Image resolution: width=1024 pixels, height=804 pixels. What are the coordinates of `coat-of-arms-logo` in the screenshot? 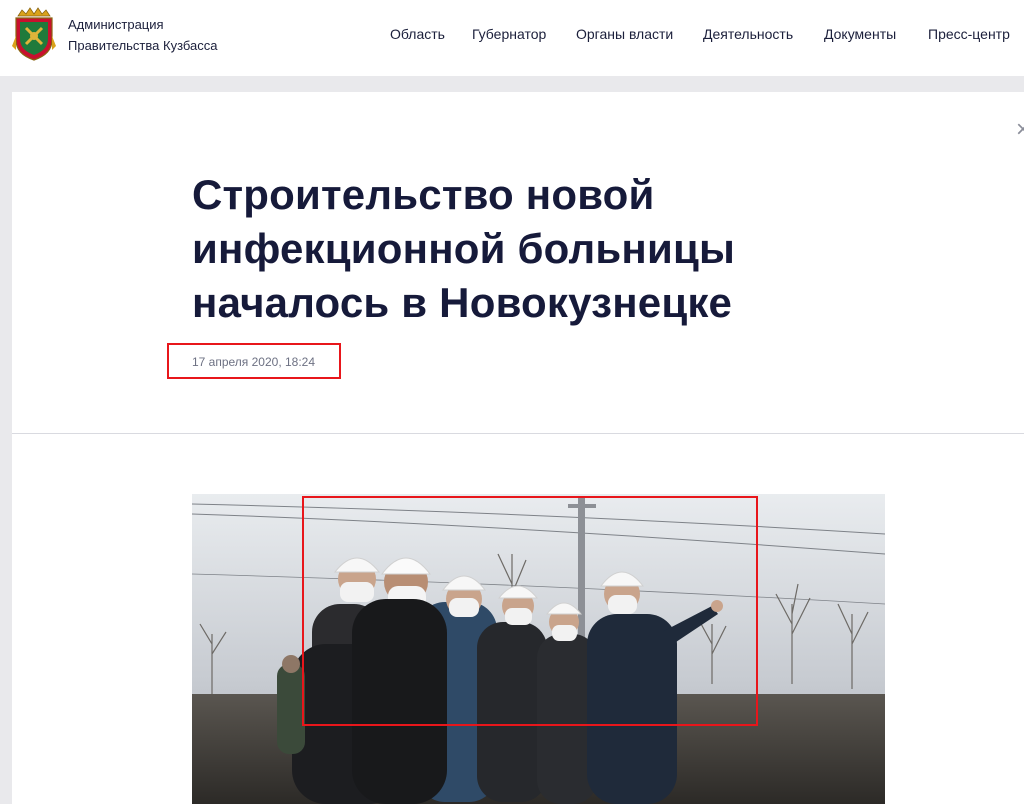 It's located at (34, 34).